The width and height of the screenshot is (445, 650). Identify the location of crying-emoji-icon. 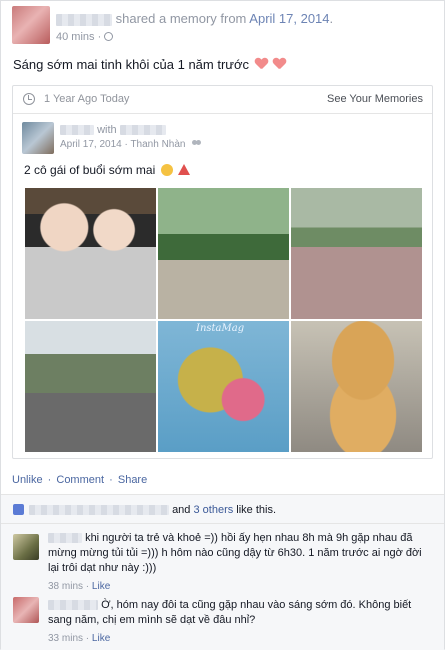
(166, 170).